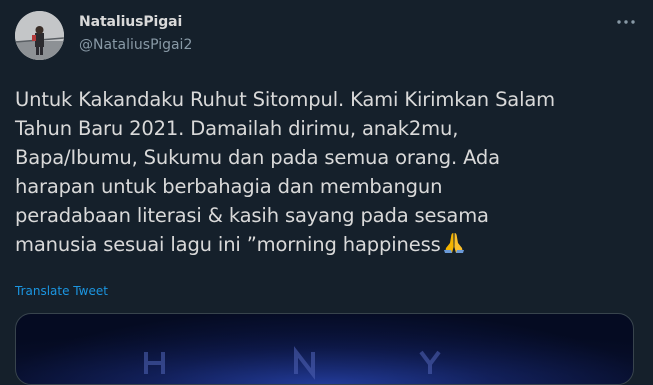 This screenshot has width=653, height=385. Describe the element at coordinates (453, 243) in the screenshot. I see `folded-hands-icon` at that location.